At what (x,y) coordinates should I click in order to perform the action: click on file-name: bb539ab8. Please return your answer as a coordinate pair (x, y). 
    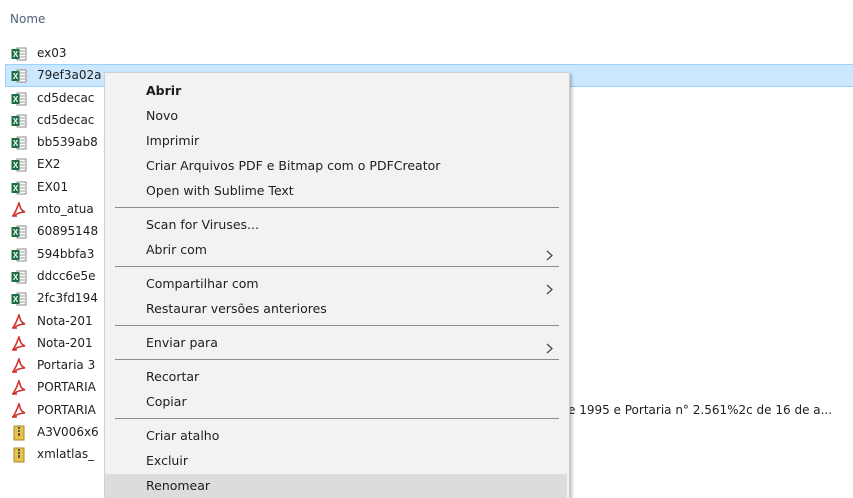
    Looking at the image, I should click on (67, 142).